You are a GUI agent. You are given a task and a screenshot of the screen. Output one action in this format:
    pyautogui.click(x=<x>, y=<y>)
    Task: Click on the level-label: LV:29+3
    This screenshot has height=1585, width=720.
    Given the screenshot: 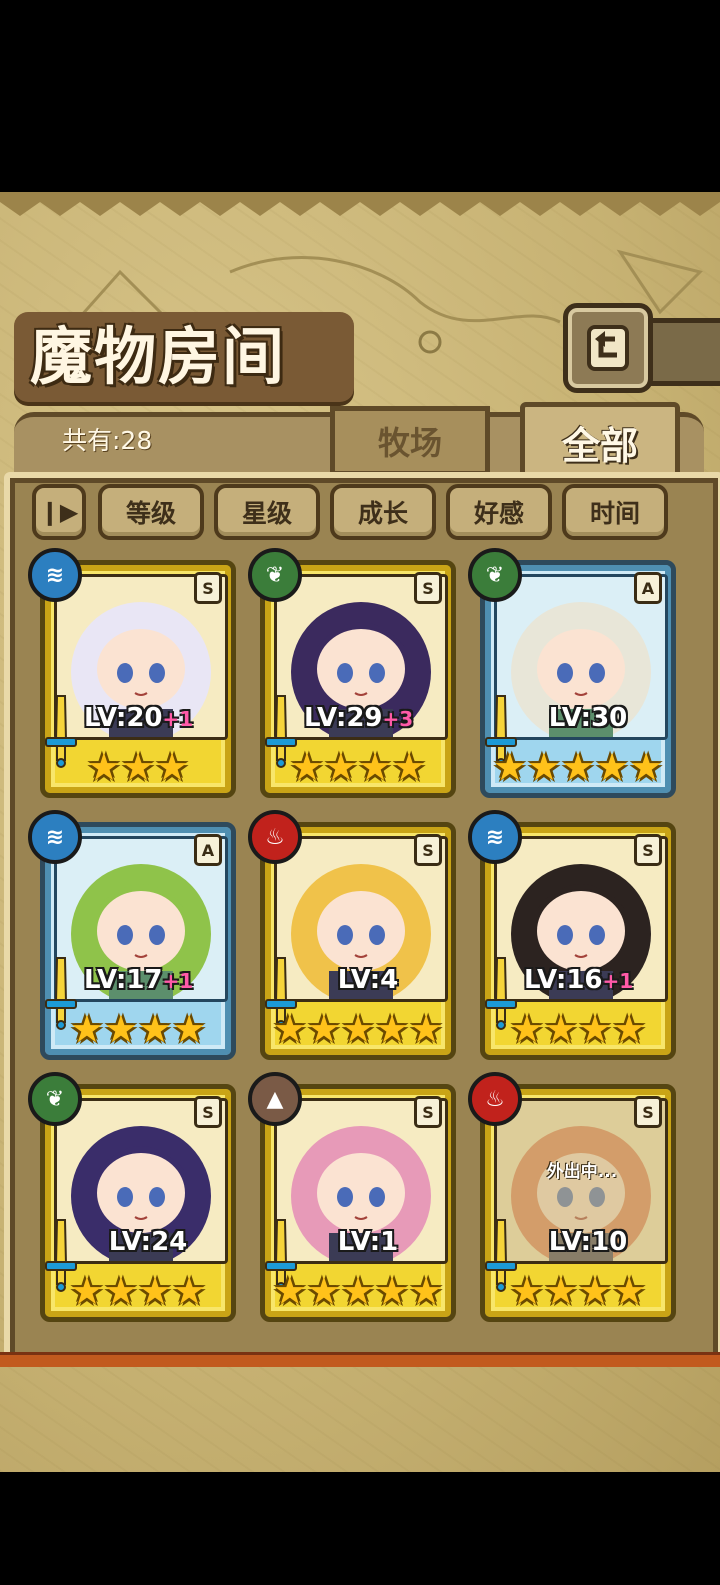 What is the action you would take?
    pyautogui.click(x=379, y=718)
    